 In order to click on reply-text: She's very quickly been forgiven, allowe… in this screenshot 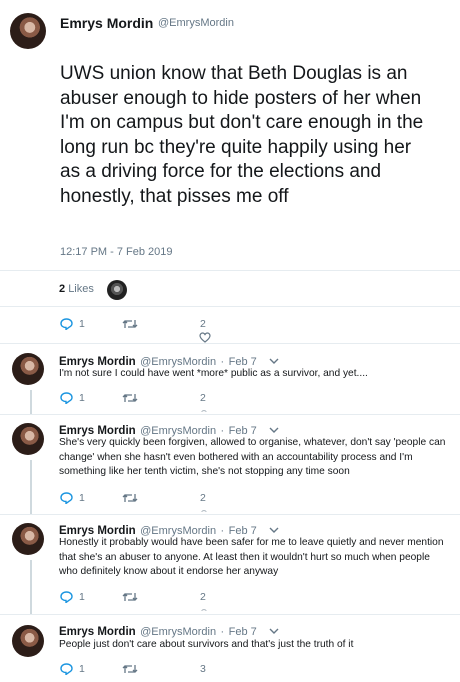, I will do `click(252, 457)`.